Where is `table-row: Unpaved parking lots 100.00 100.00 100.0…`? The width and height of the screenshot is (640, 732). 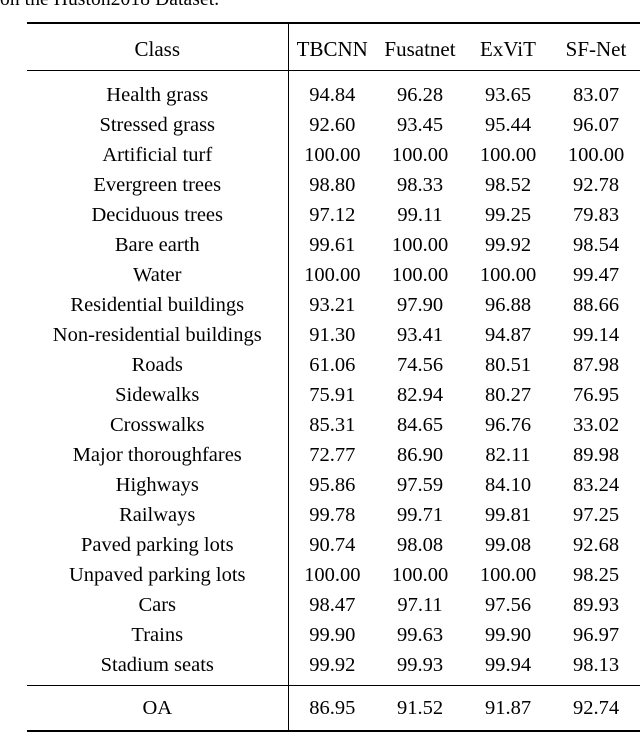
table-row: Unpaved parking lots 100.00 100.00 100.0… is located at coordinates (333, 575).